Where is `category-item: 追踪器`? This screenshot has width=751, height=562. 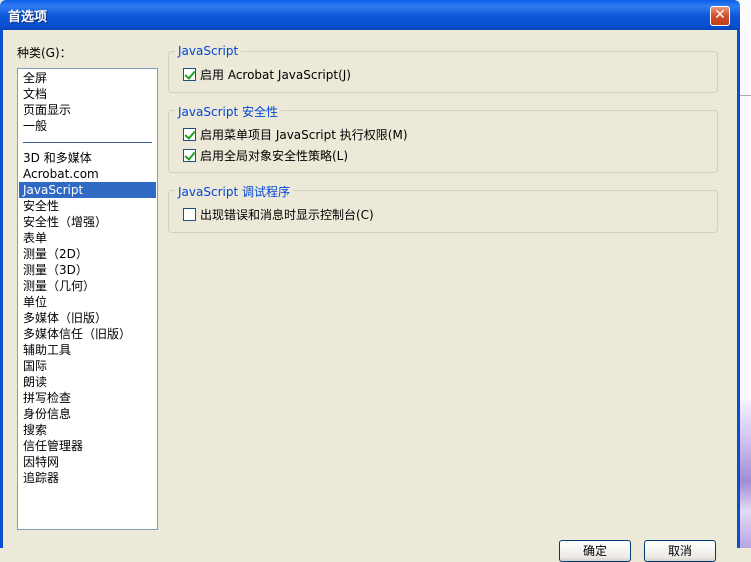
category-item: 追踪器 is located at coordinates (87, 478).